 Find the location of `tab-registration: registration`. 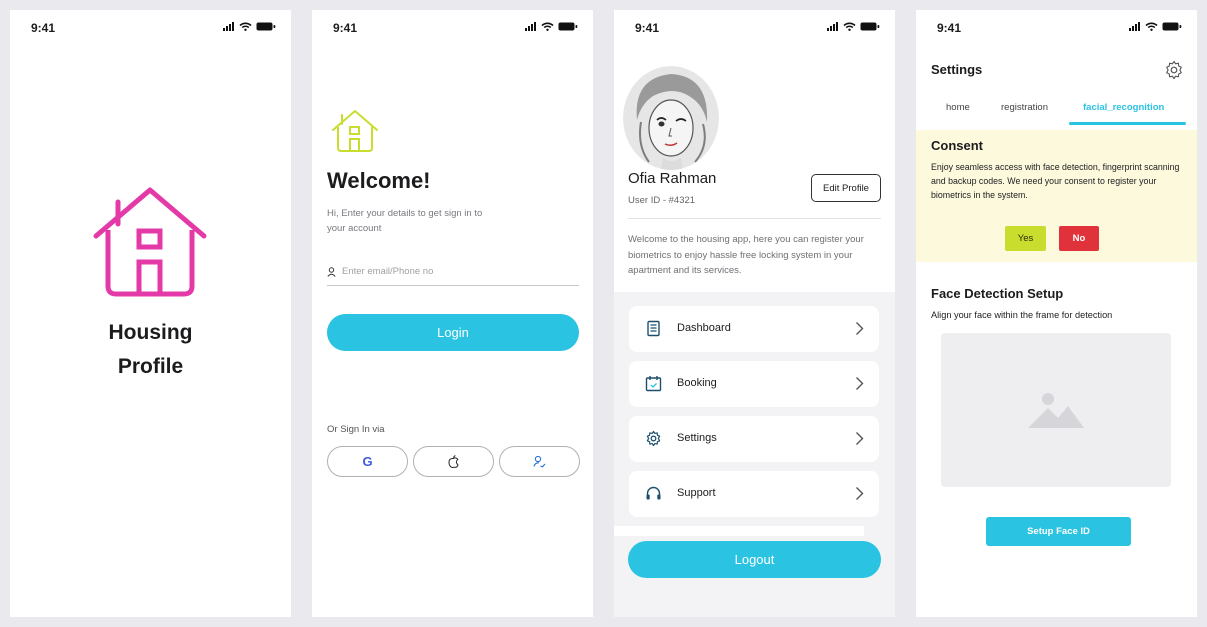

tab-registration: registration is located at coordinates (1024, 107).